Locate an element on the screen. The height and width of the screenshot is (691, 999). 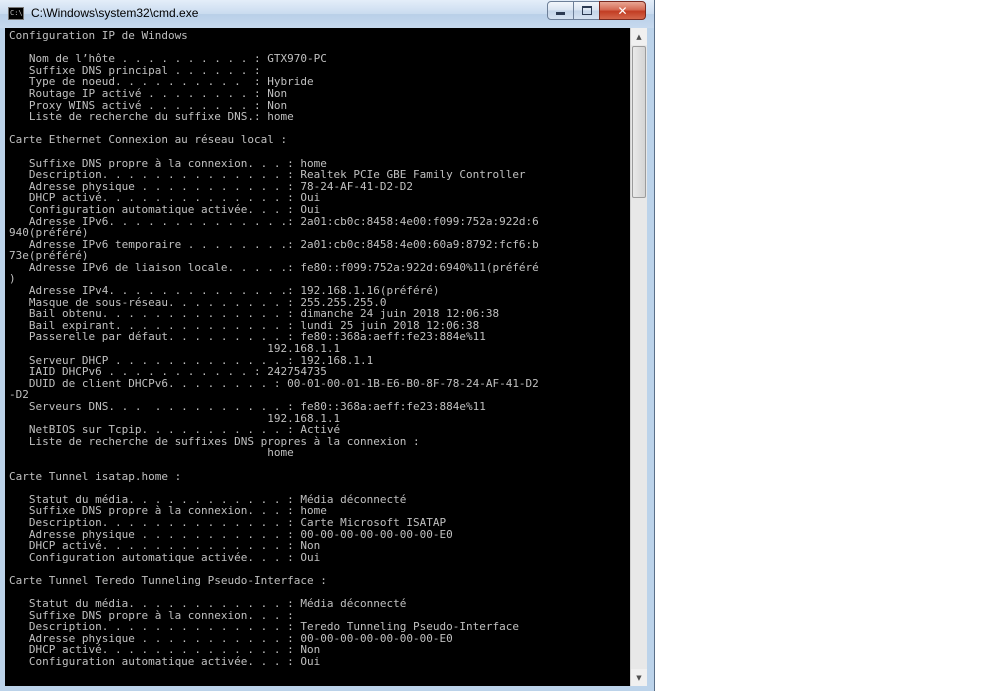
scroll-thumb is located at coordinates (639, 122).